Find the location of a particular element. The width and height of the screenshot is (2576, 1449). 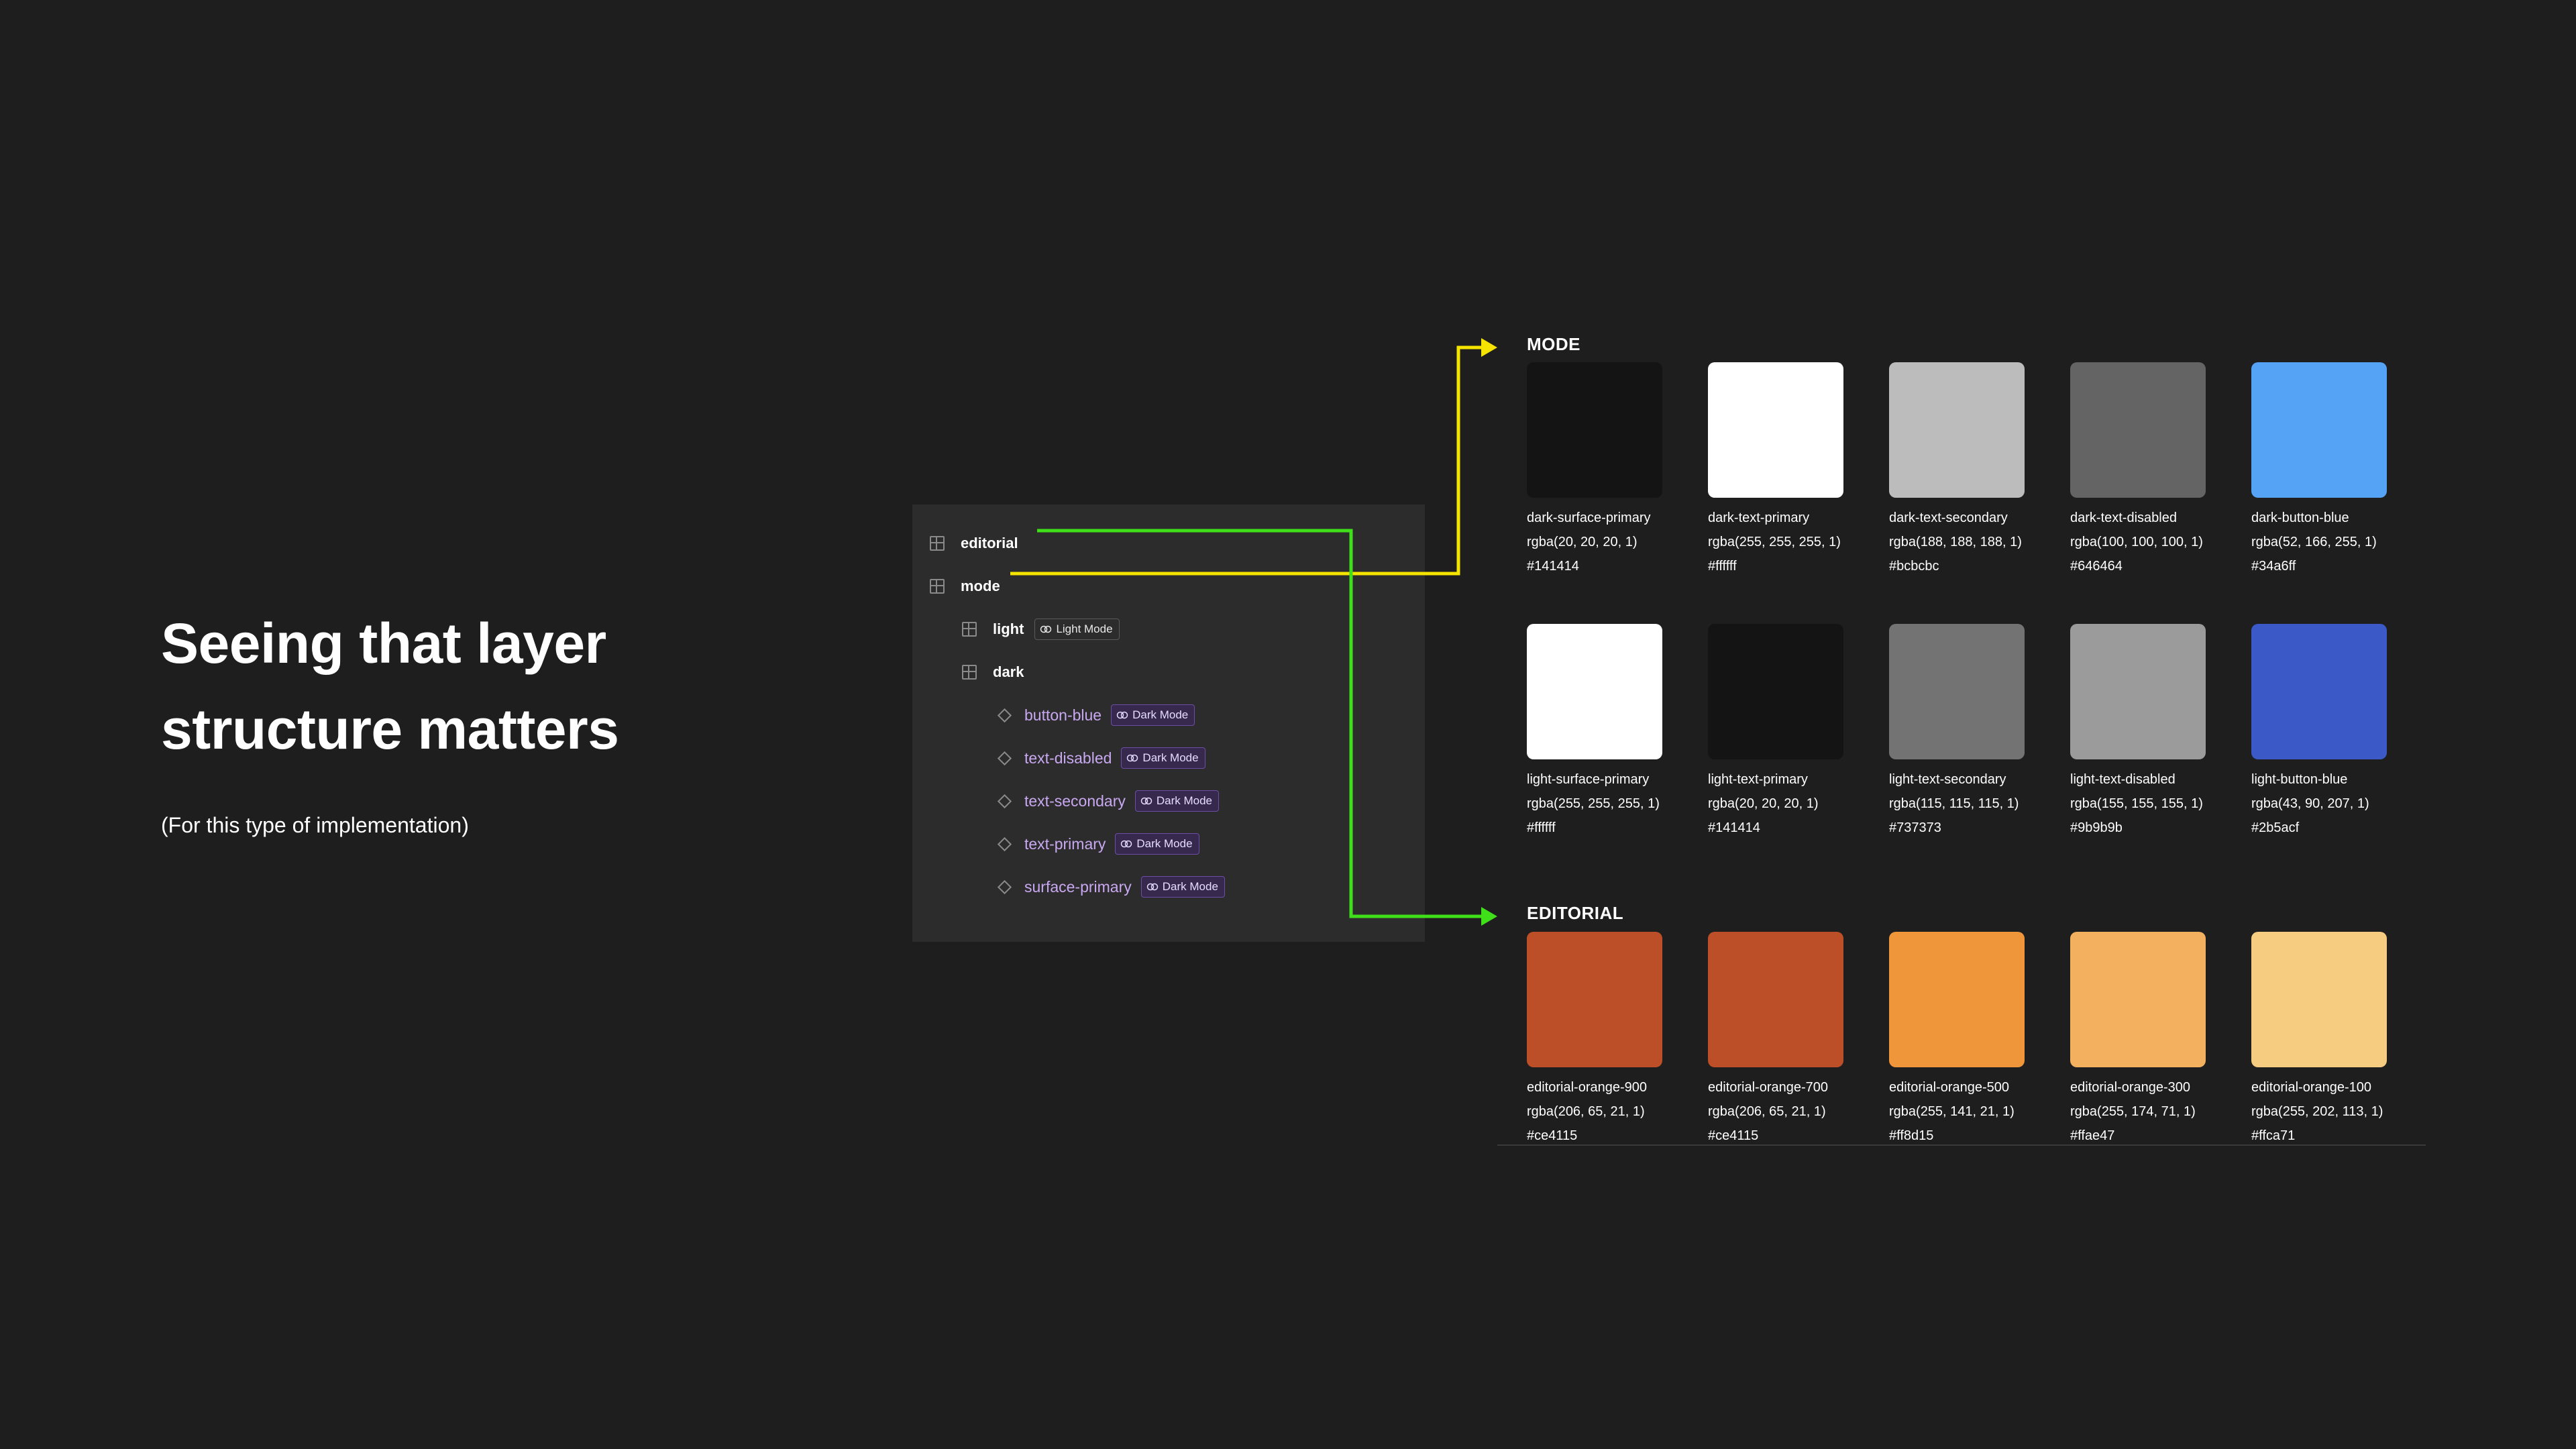

divider is located at coordinates (1961, 1145).